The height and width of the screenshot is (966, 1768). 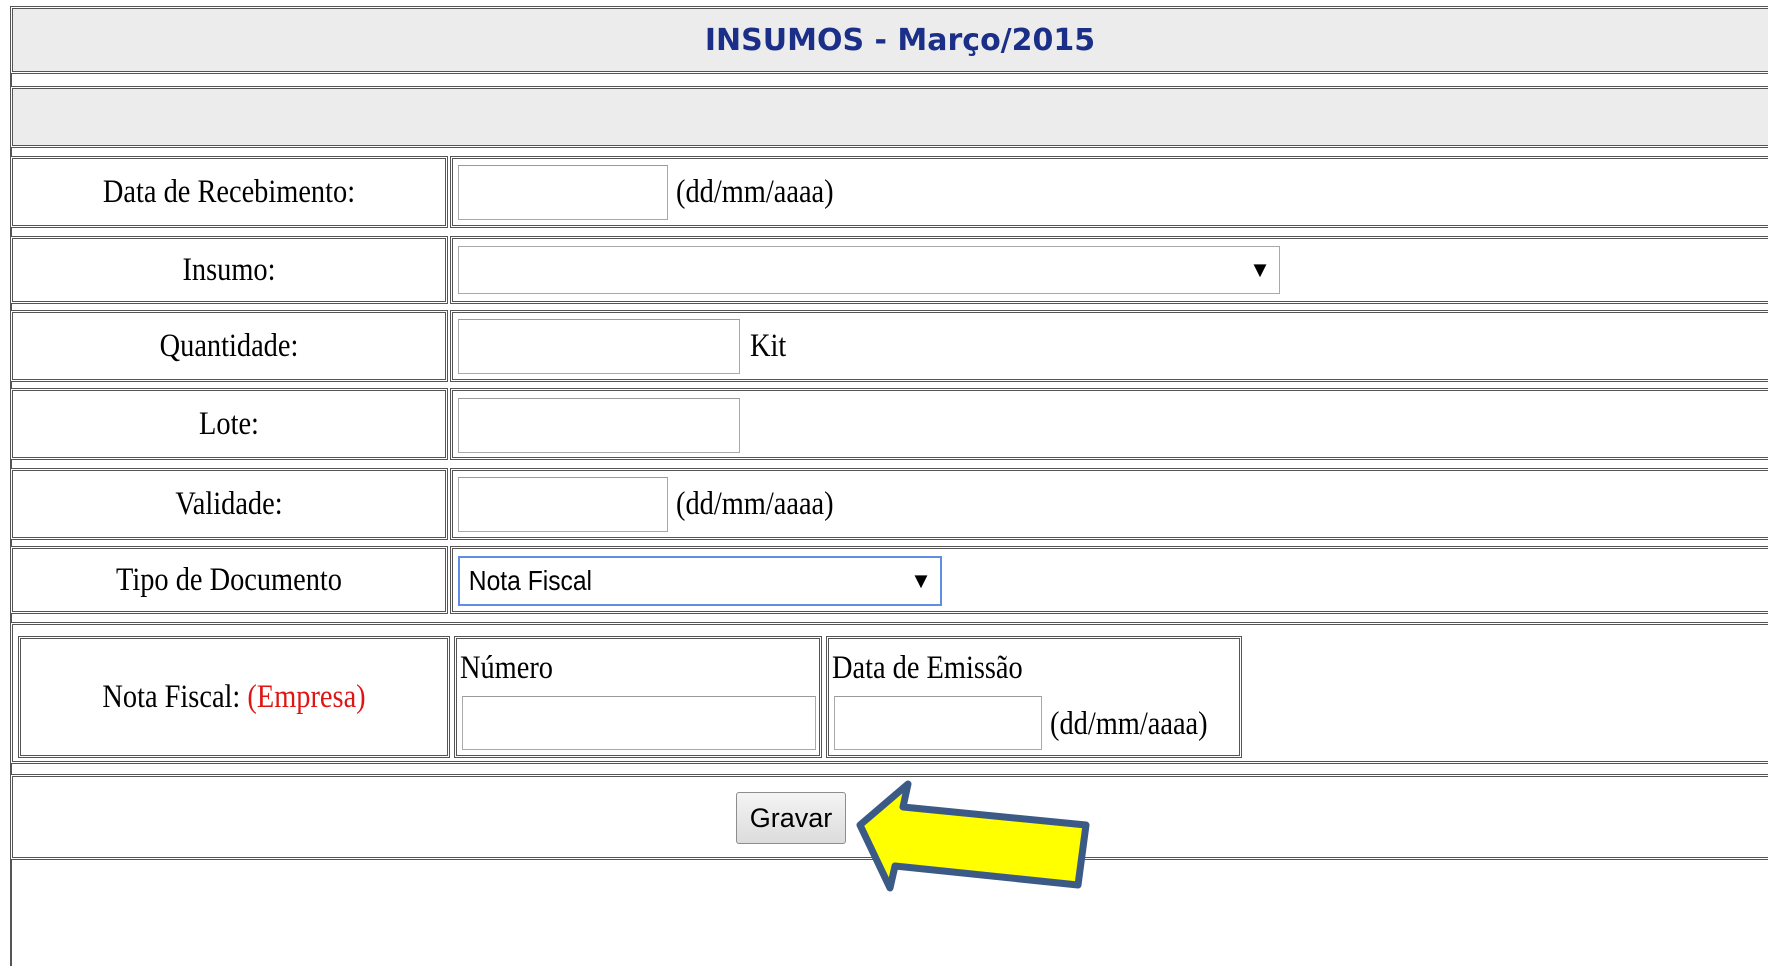 I want to click on tipo-documento-select: Nota Fiscal ▼, so click(x=700, y=581).